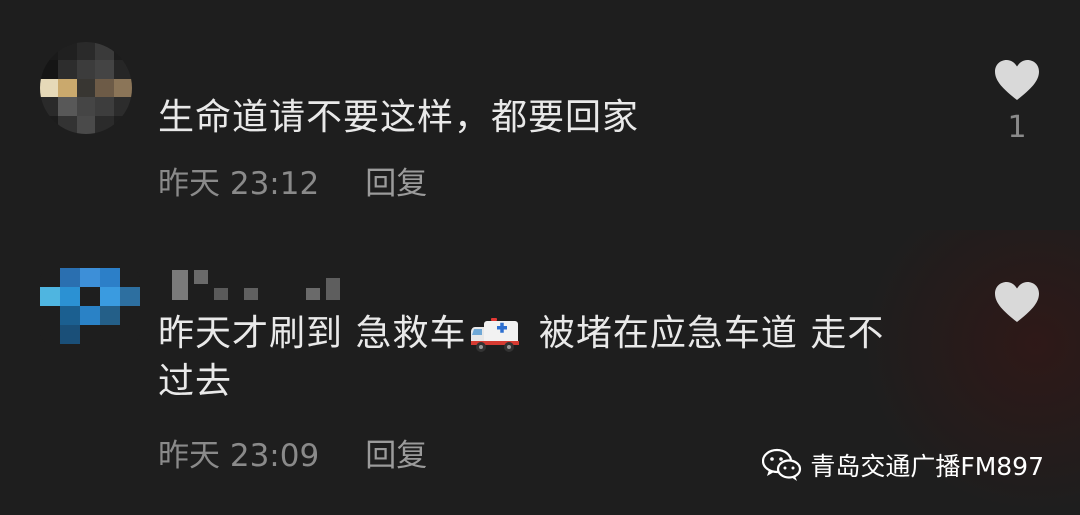 The height and width of the screenshot is (515, 1080). What do you see at coordinates (195, 381) in the screenshot?
I see `comment-text-part: 过去` at bounding box center [195, 381].